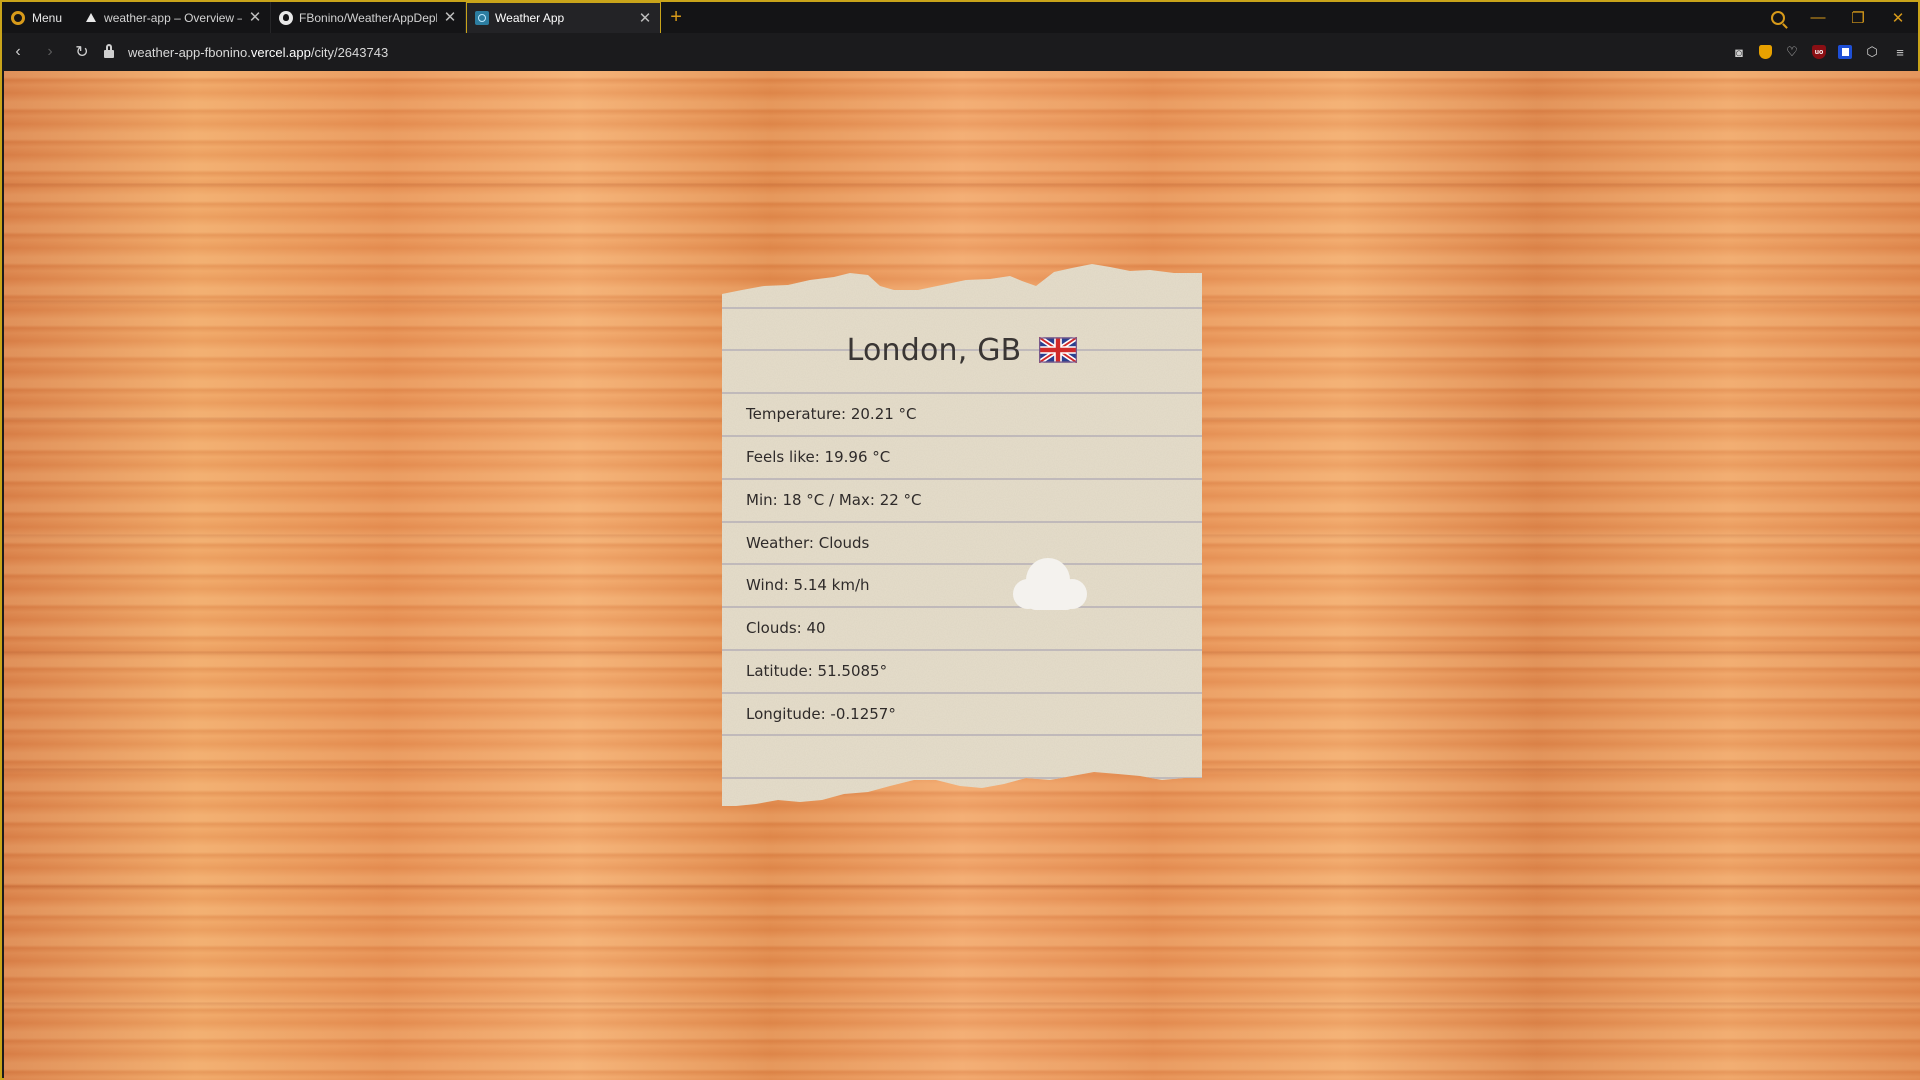  Describe the element at coordinates (821, 714) in the screenshot. I see `longitude-text: Longitude: -0.1257°` at that location.